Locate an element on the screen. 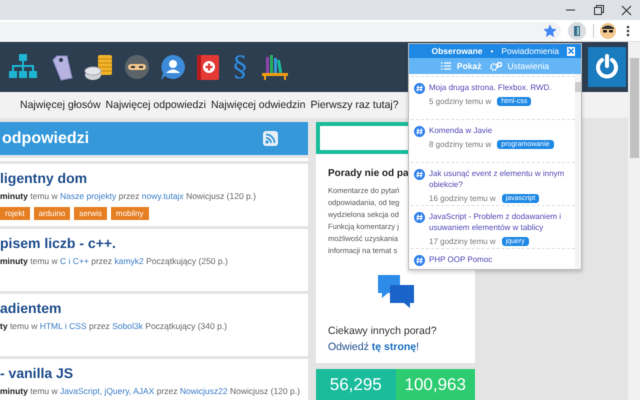  nav-link: Pierwszy raz tutaj? is located at coordinates (354, 105).